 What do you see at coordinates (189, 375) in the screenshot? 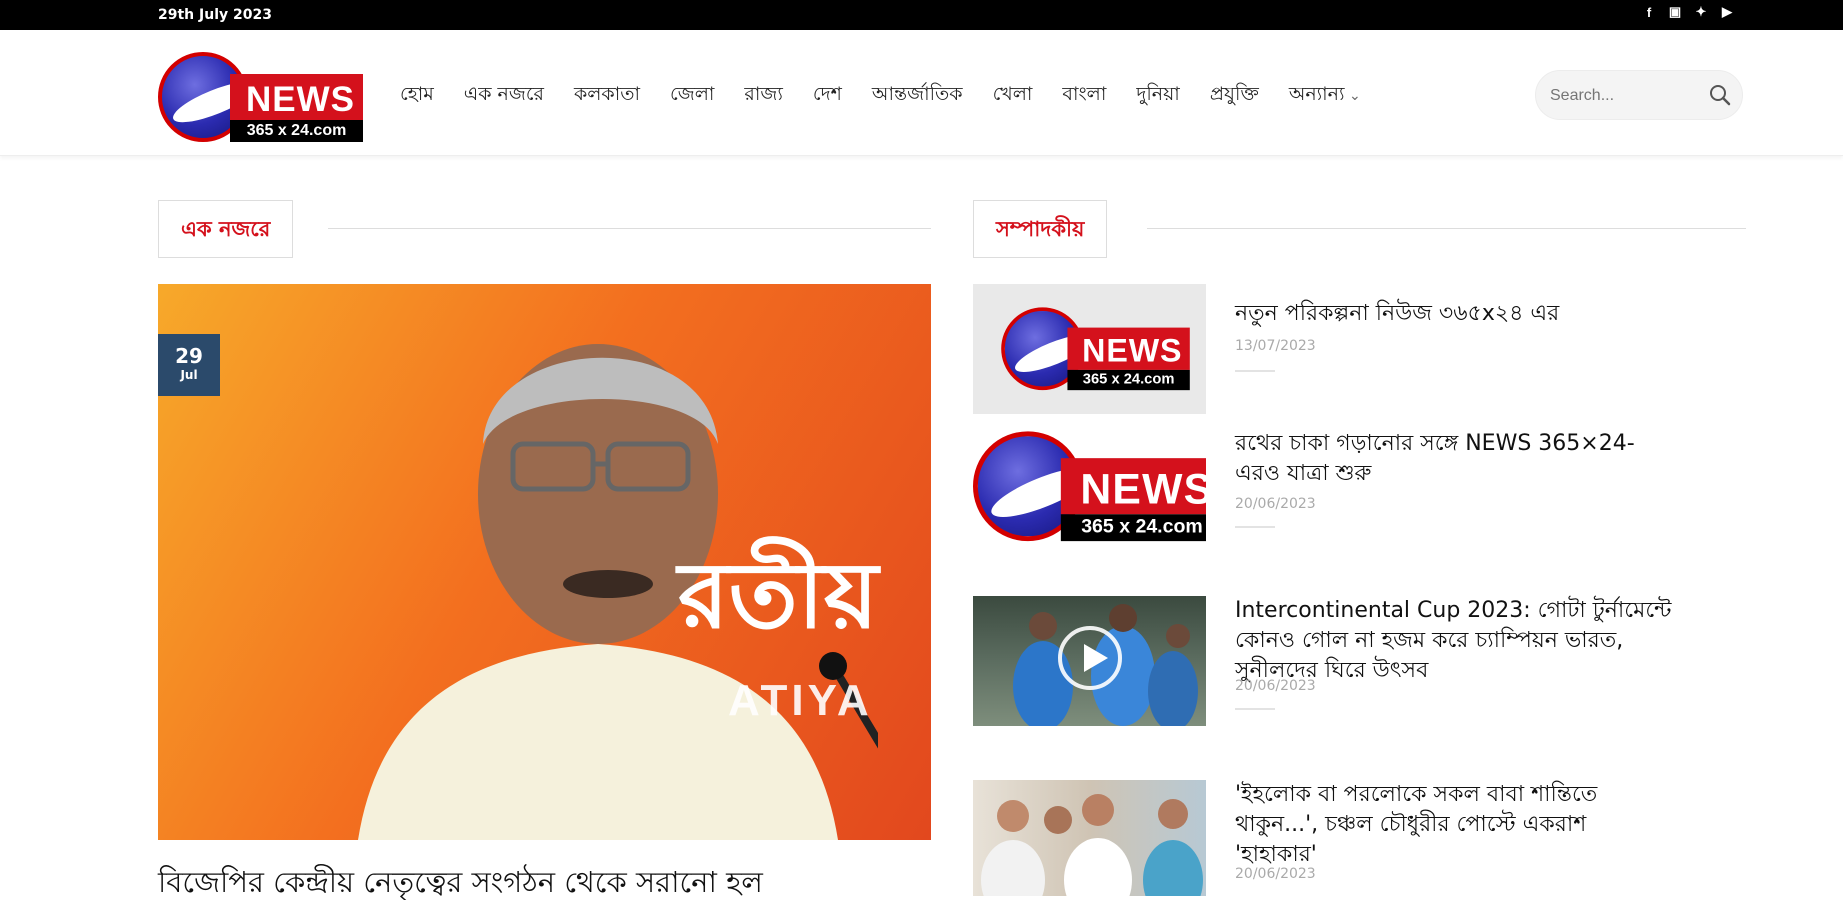
I see `date-badge-month: Jul` at bounding box center [189, 375].